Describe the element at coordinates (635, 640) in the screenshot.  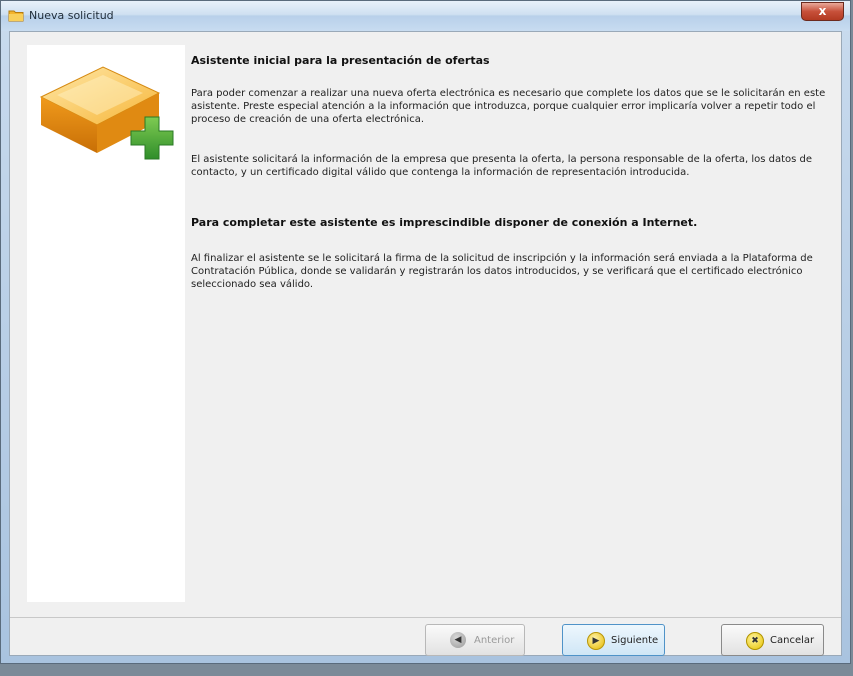
I see `next-label: Siguiente` at that location.